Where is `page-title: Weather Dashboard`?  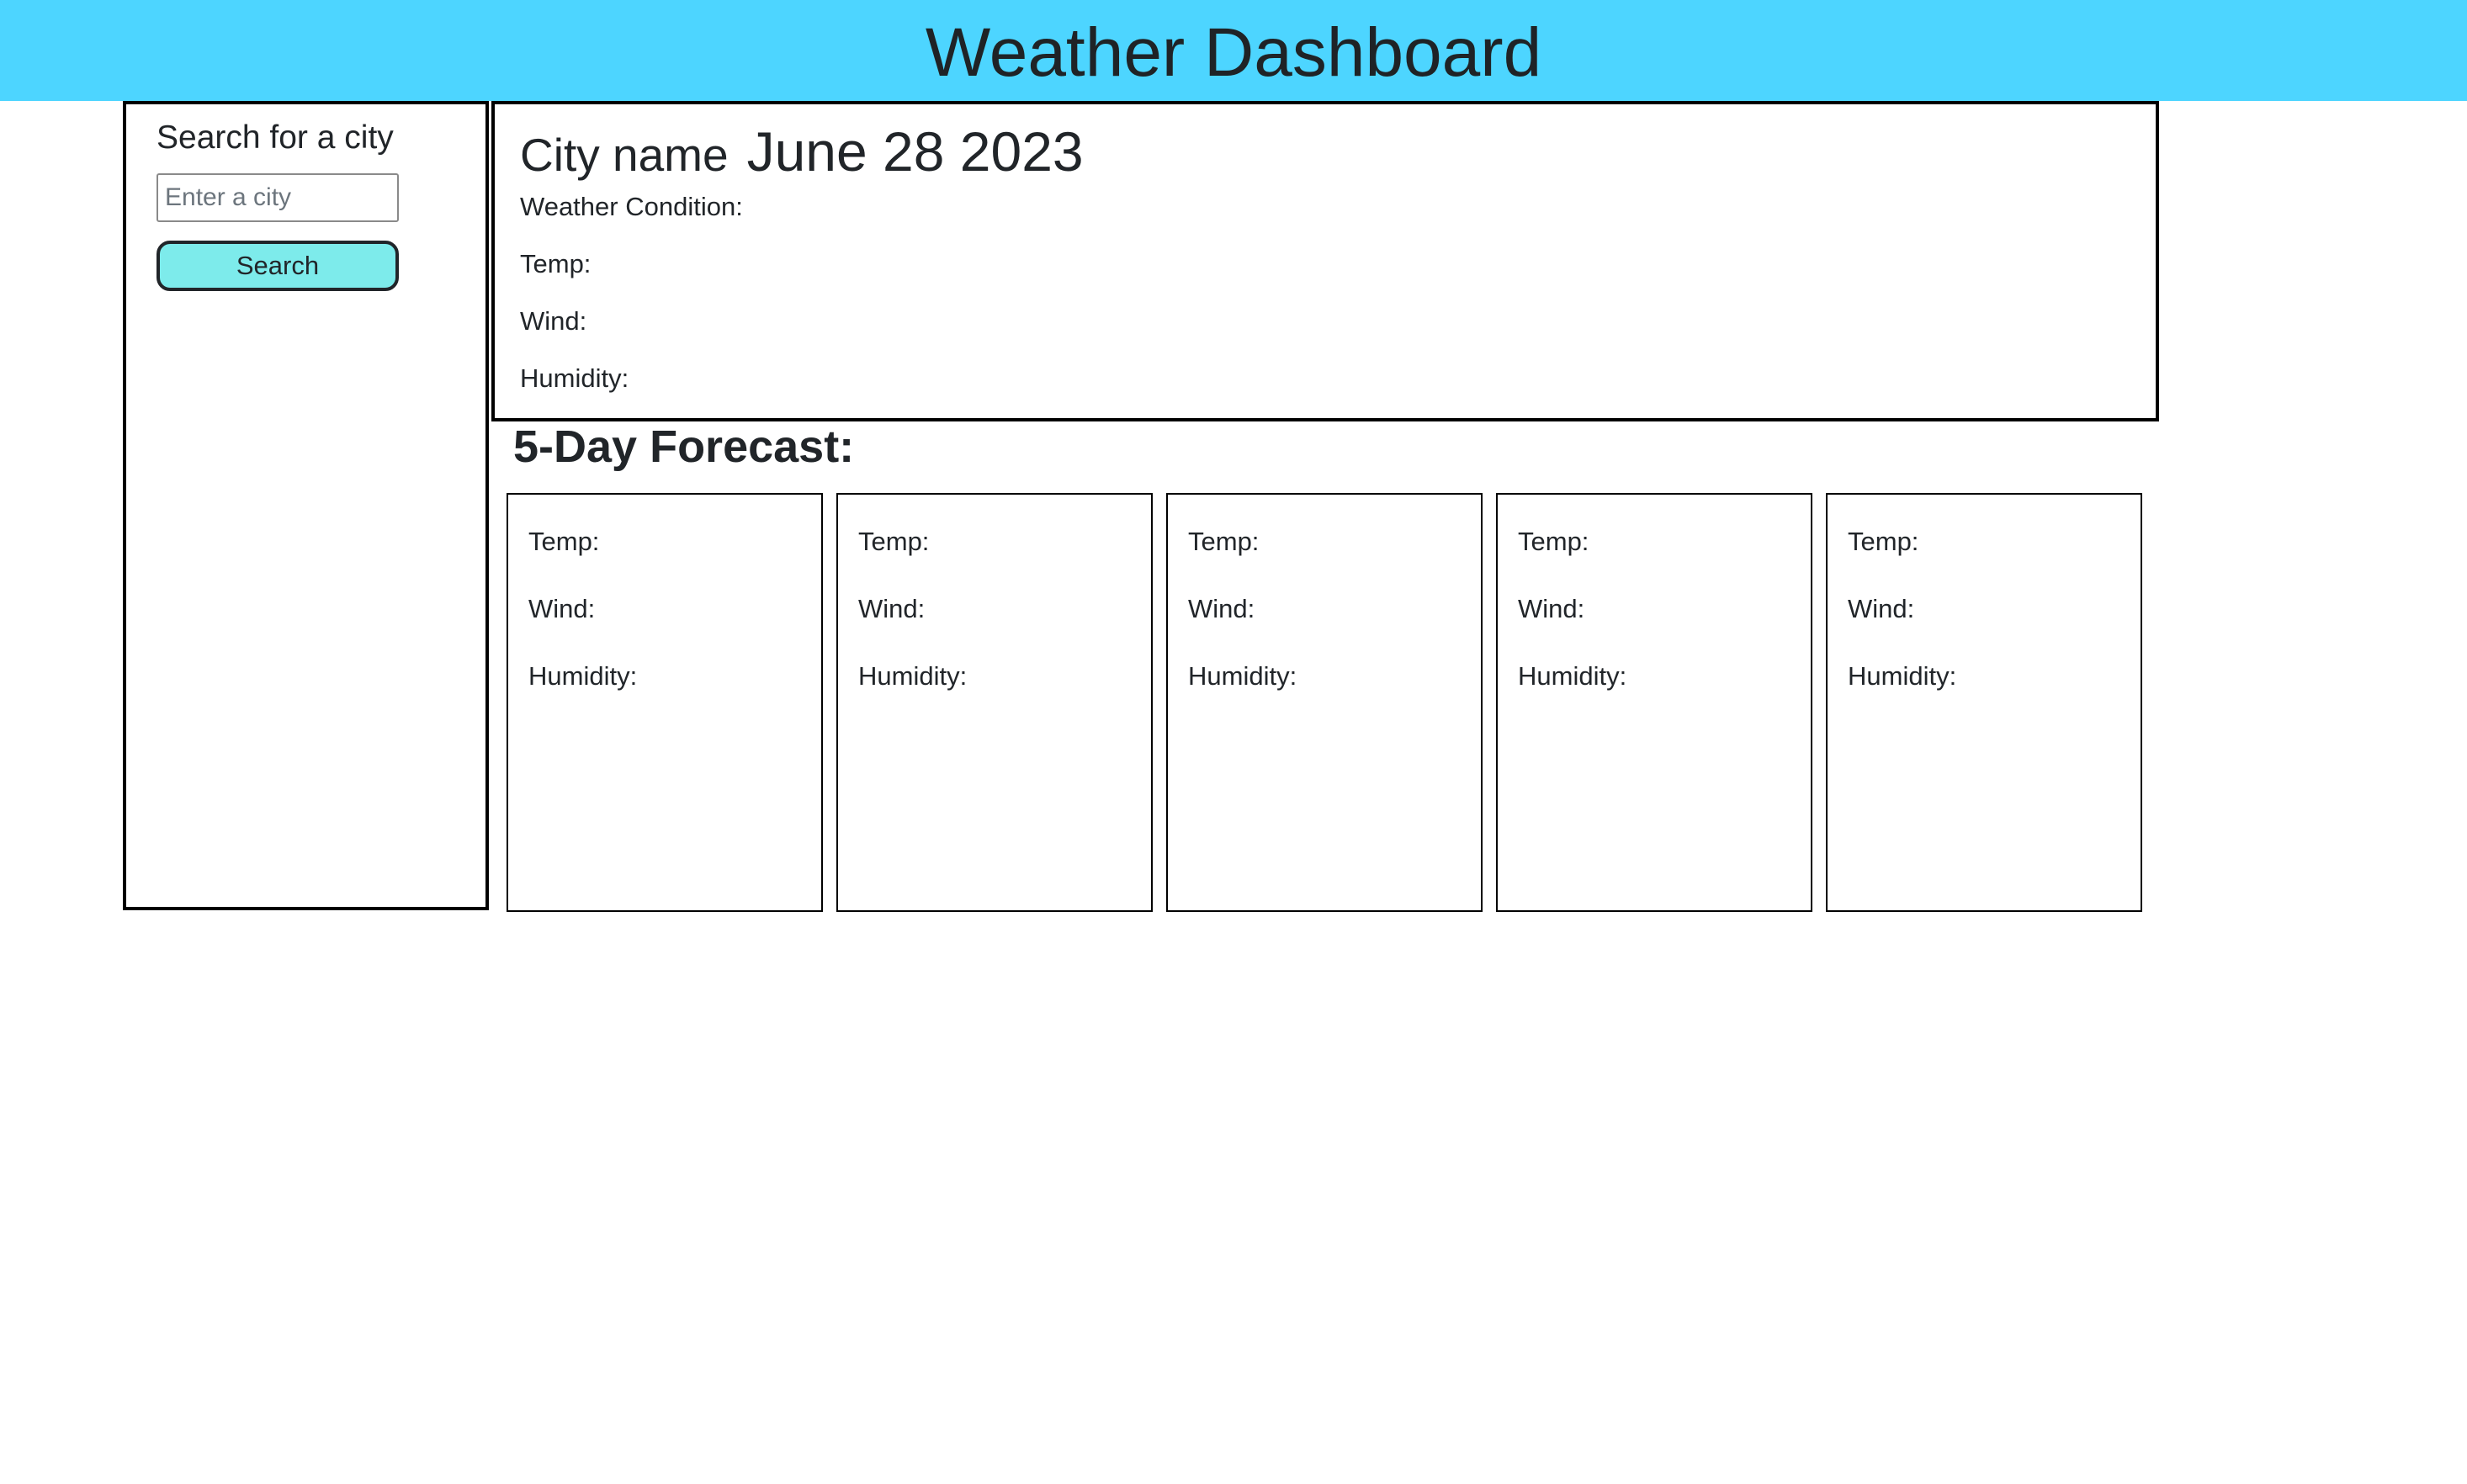 page-title: Weather Dashboard is located at coordinates (1233, 52).